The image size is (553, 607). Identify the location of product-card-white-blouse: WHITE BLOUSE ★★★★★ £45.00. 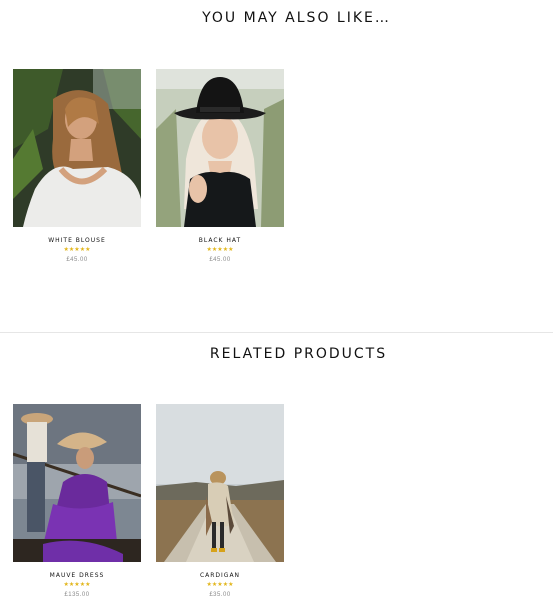
(77, 166).